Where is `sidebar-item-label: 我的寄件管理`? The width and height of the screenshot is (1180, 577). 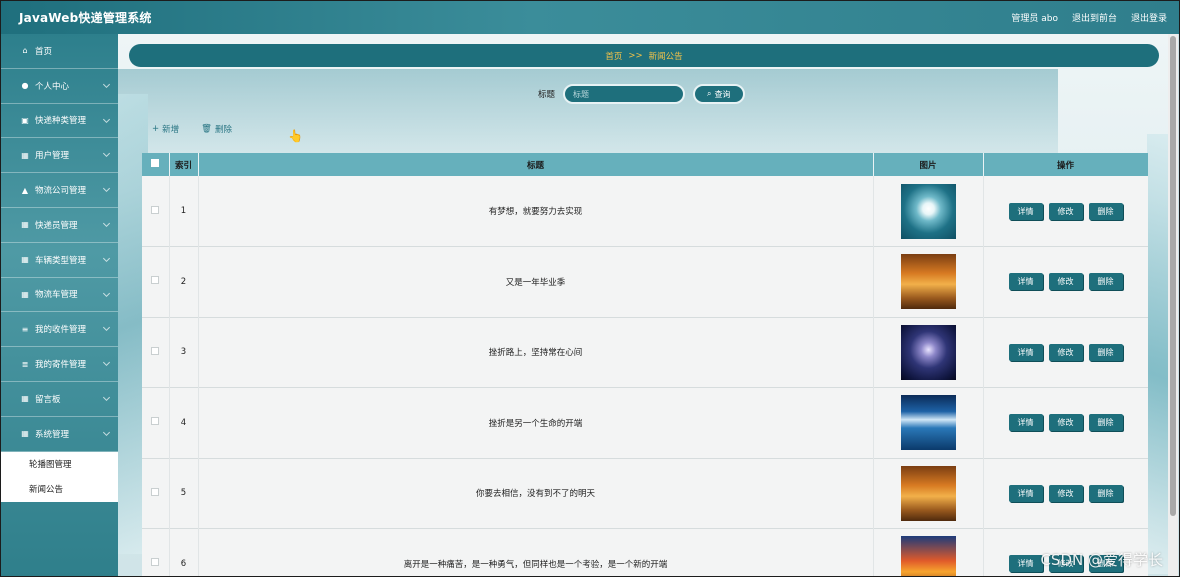
sidebar-item-label: 我的寄件管理 is located at coordinates (61, 365).